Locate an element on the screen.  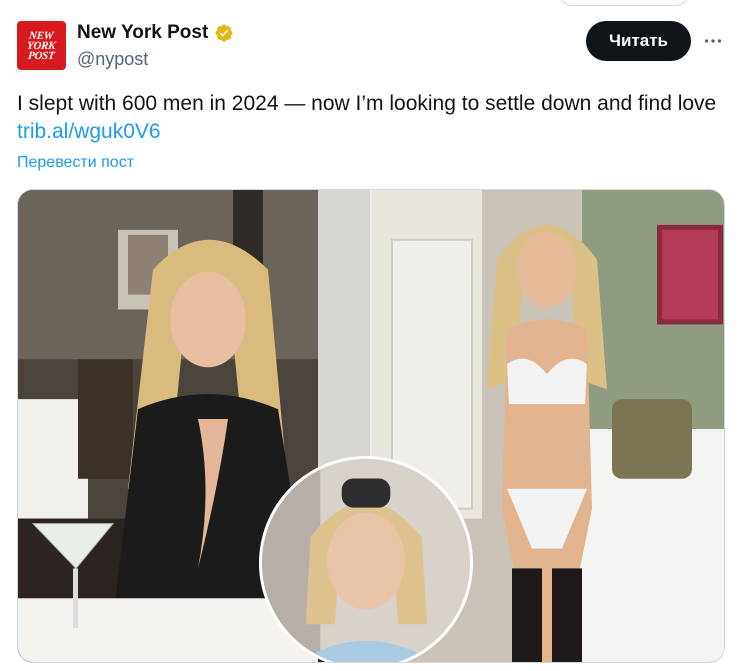
more-horizontal-icon is located at coordinates (713, 41).